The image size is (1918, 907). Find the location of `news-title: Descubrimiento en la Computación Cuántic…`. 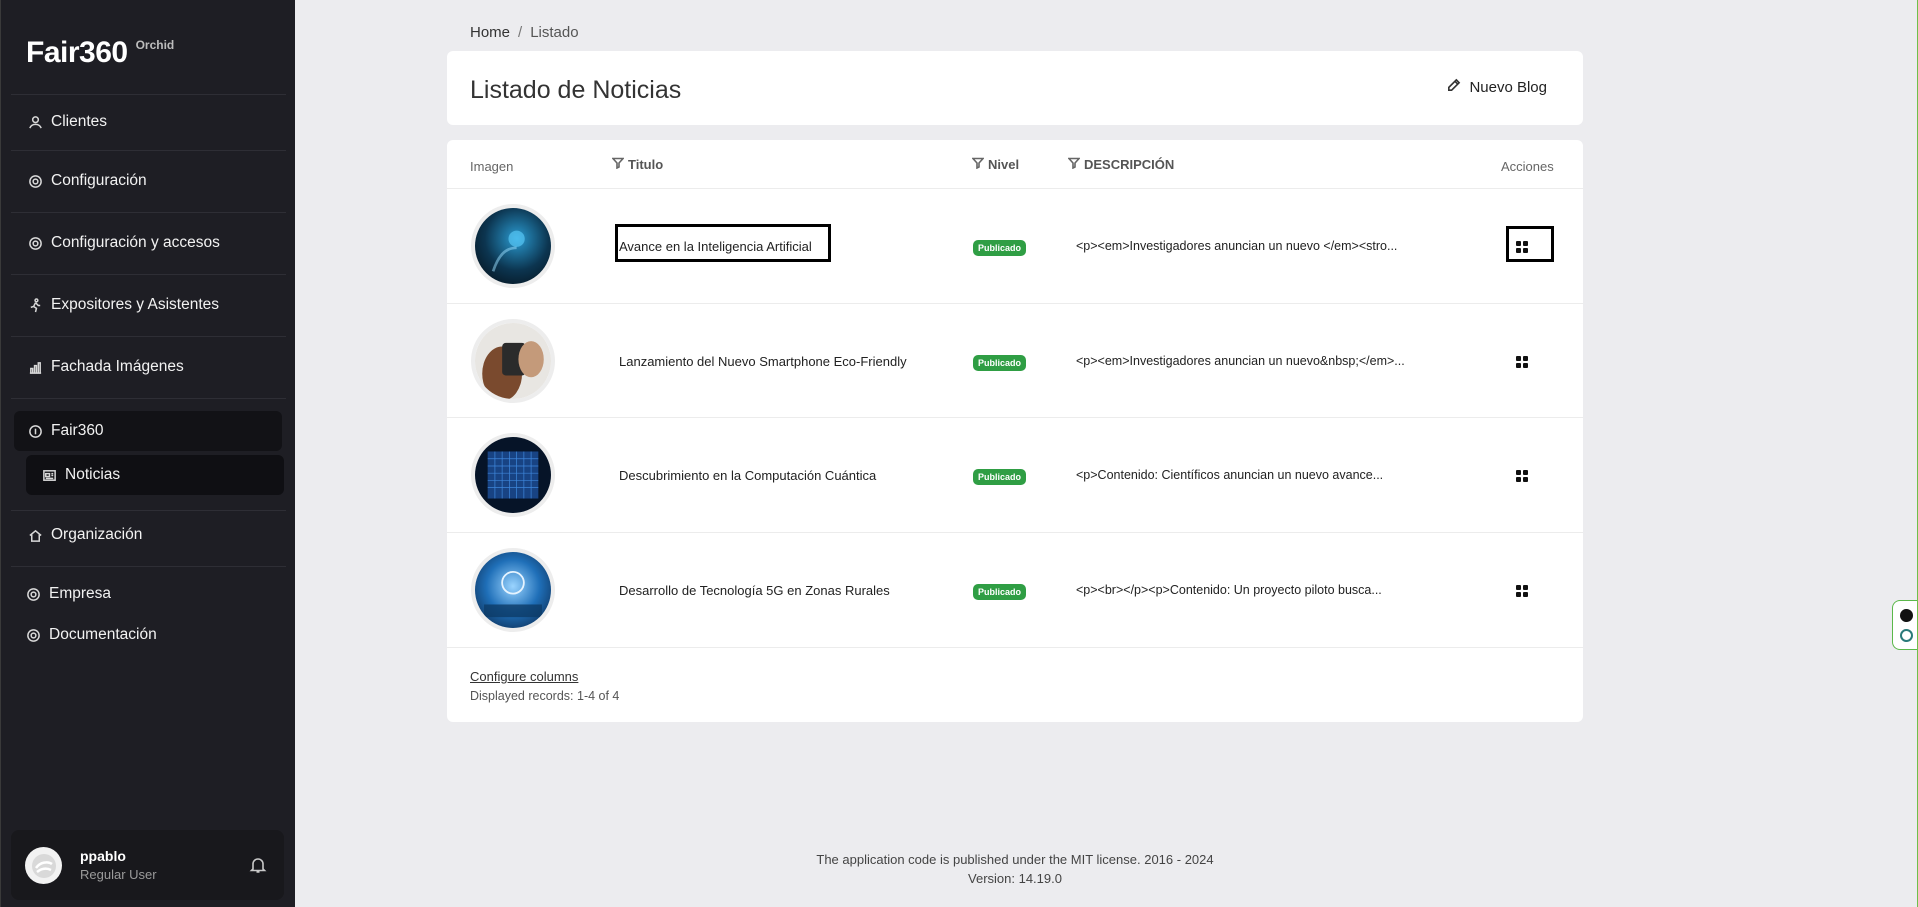

news-title: Descubrimiento en la Computación Cuántic… is located at coordinates (747, 475).